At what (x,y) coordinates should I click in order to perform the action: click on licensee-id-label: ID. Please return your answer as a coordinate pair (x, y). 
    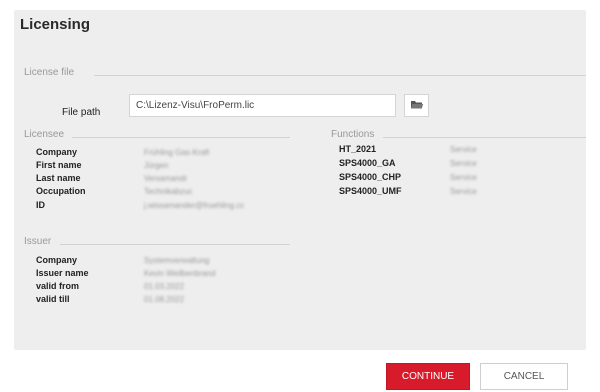
    Looking at the image, I should click on (40, 205).